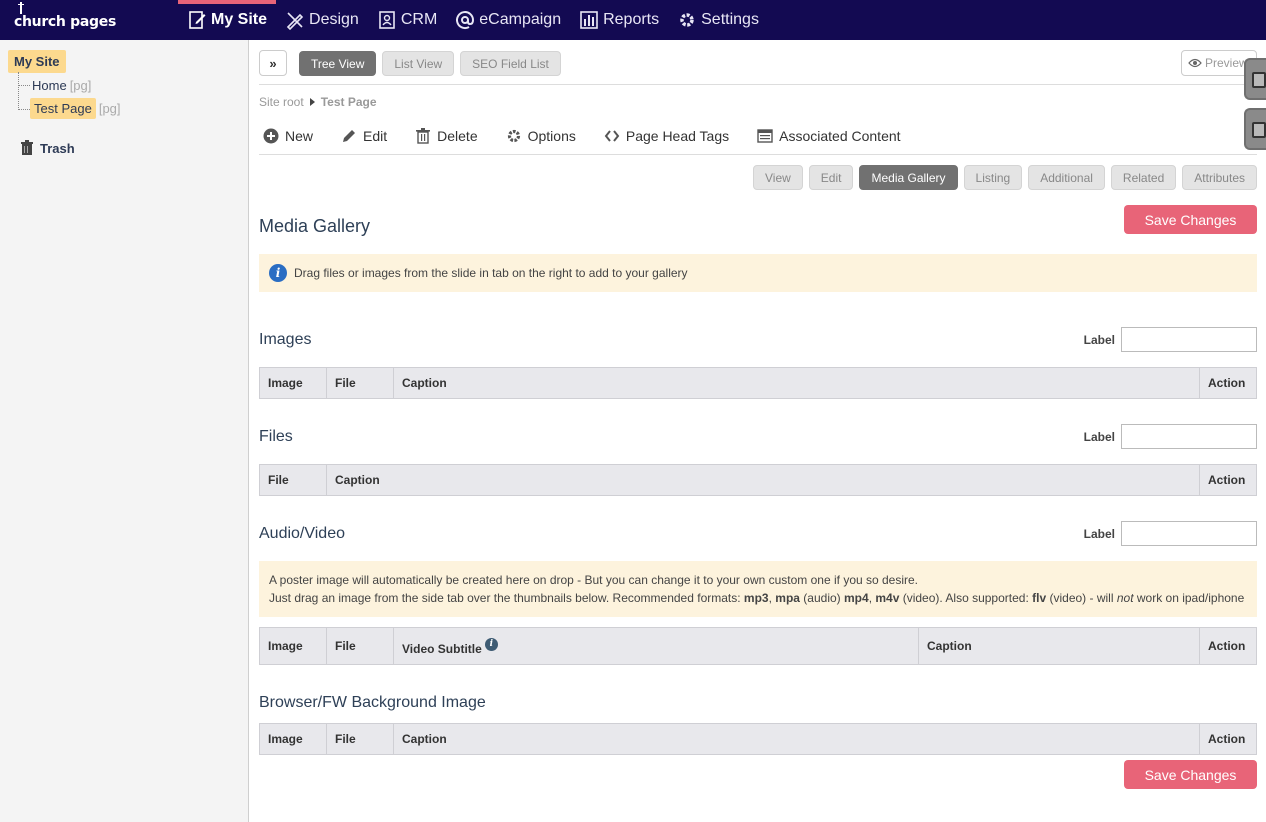  I want to click on nav-design: Design, so click(322, 20).